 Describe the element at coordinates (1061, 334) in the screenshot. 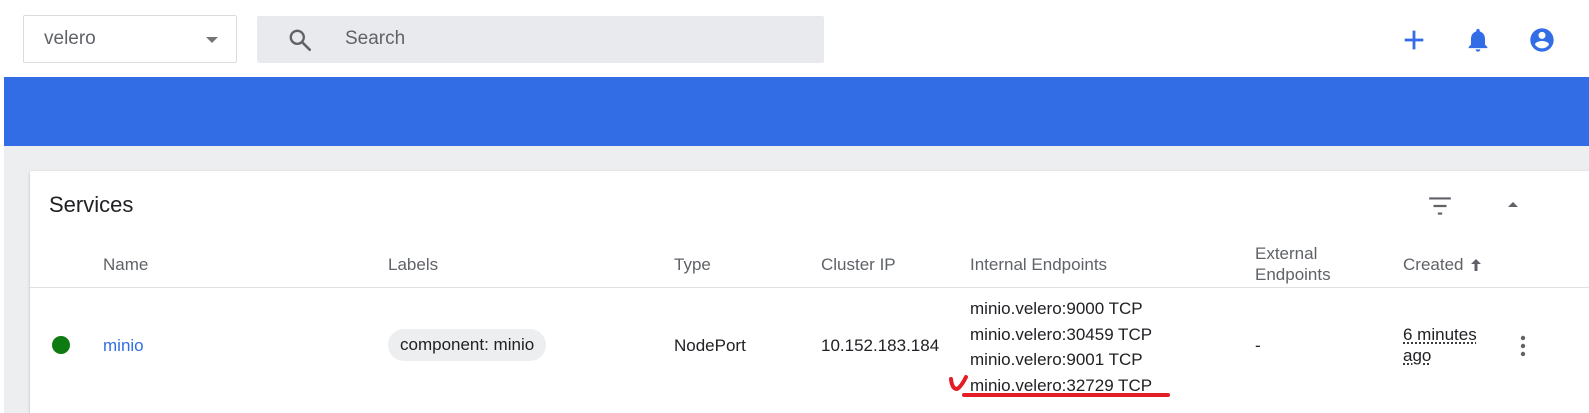

I see `internal-endpoint: minio.velero:30459 TCP` at that location.